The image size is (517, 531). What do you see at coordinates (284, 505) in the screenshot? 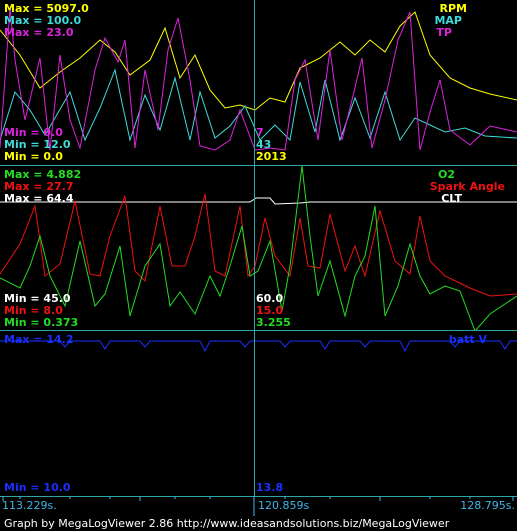
I see `time-cursor-label: 120.859s` at bounding box center [284, 505].